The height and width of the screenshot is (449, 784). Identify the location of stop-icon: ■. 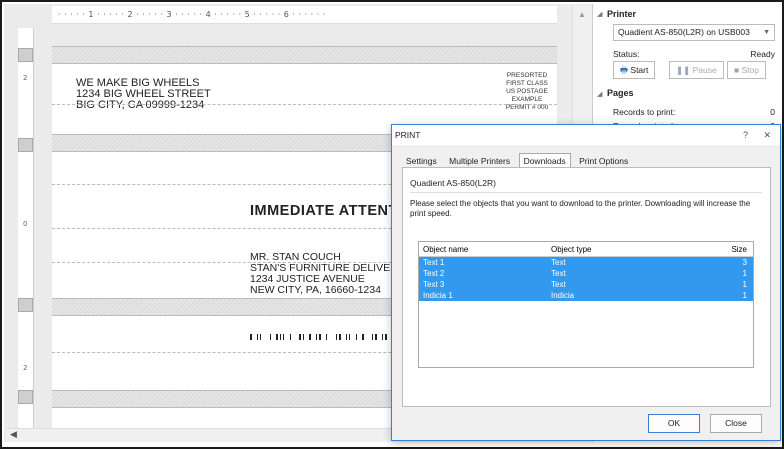
(737, 70).